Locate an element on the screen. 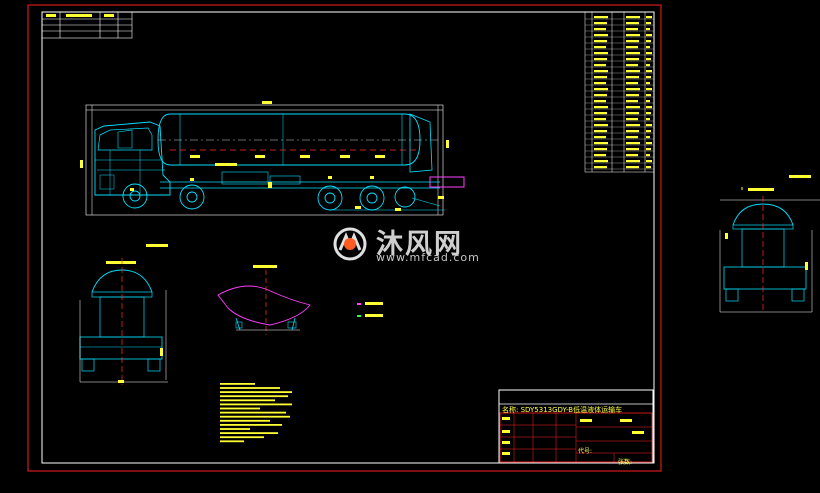 The width and height of the screenshot is (820, 493). sheet-count-label: 张数: is located at coordinates (625, 462).